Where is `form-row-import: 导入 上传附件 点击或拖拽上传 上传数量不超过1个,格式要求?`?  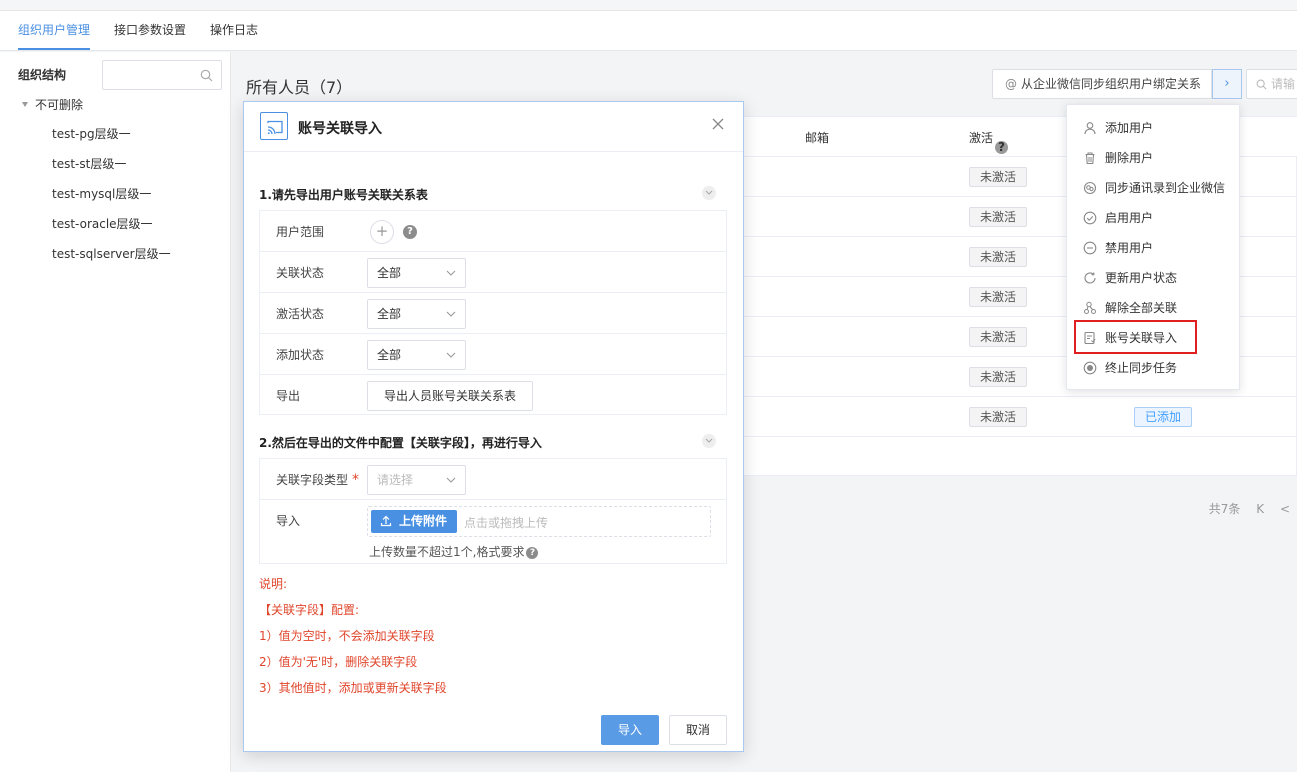 form-row-import: 导入 上传附件 点击或拖拽上传 上传数量不超过1个,格式要求? is located at coordinates (493, 532).